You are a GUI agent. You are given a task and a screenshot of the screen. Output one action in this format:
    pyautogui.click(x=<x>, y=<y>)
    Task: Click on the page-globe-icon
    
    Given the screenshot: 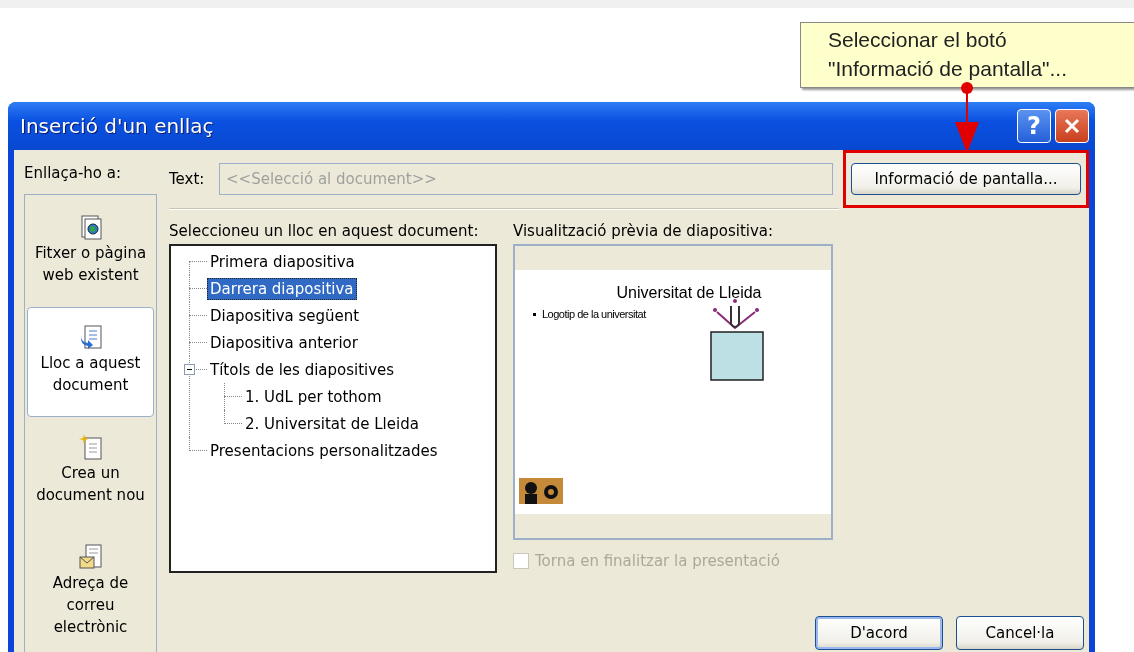 What is the action you would take?
    pyautogui.click(x=90, y=227)
    